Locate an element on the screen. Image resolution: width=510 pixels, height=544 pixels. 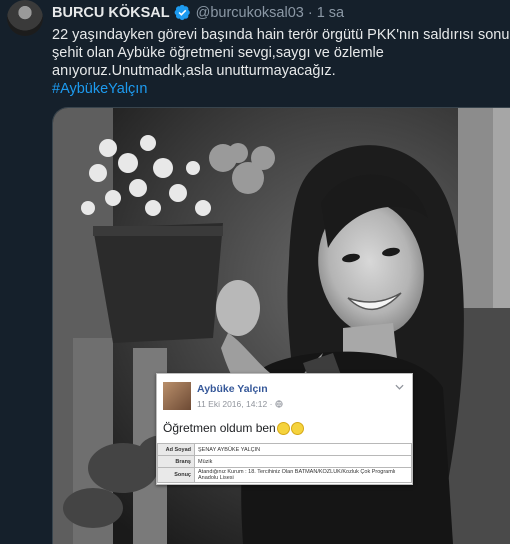
author-avatar is located at coordinates (25, 18).